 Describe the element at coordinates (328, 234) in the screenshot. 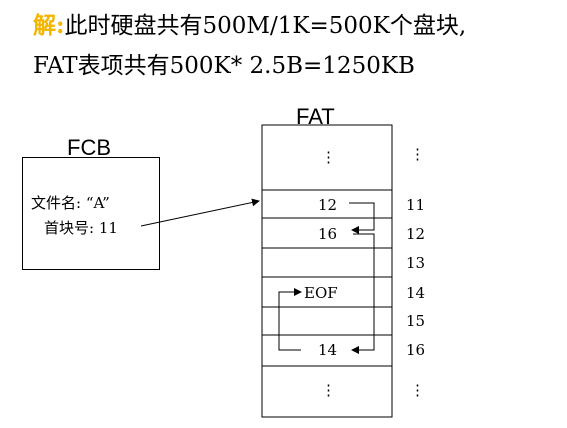

I see `fat-row-value: 16` at that location.